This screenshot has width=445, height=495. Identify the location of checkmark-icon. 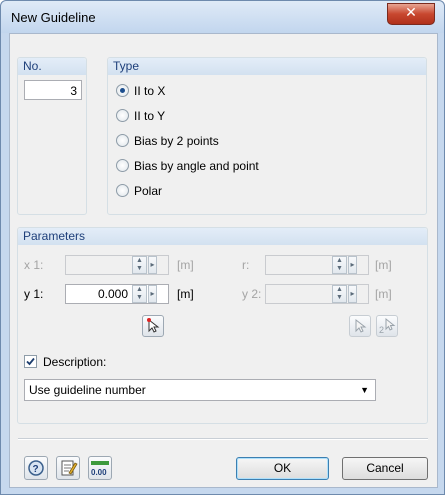
(30, 361).